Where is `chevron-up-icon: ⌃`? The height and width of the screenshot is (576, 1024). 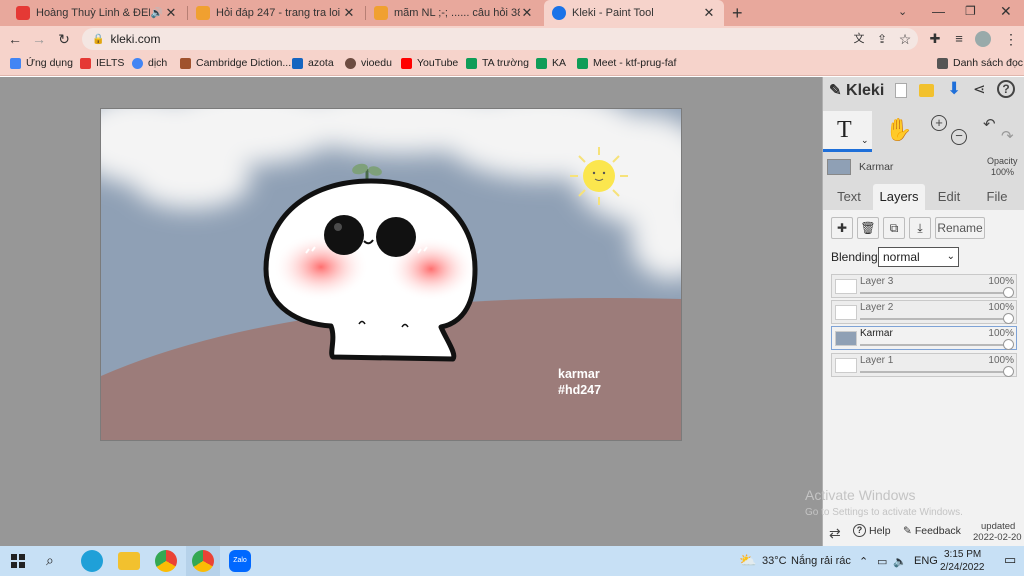
chevron-up-icon: ⌃ is located at coordinates (863, 561).